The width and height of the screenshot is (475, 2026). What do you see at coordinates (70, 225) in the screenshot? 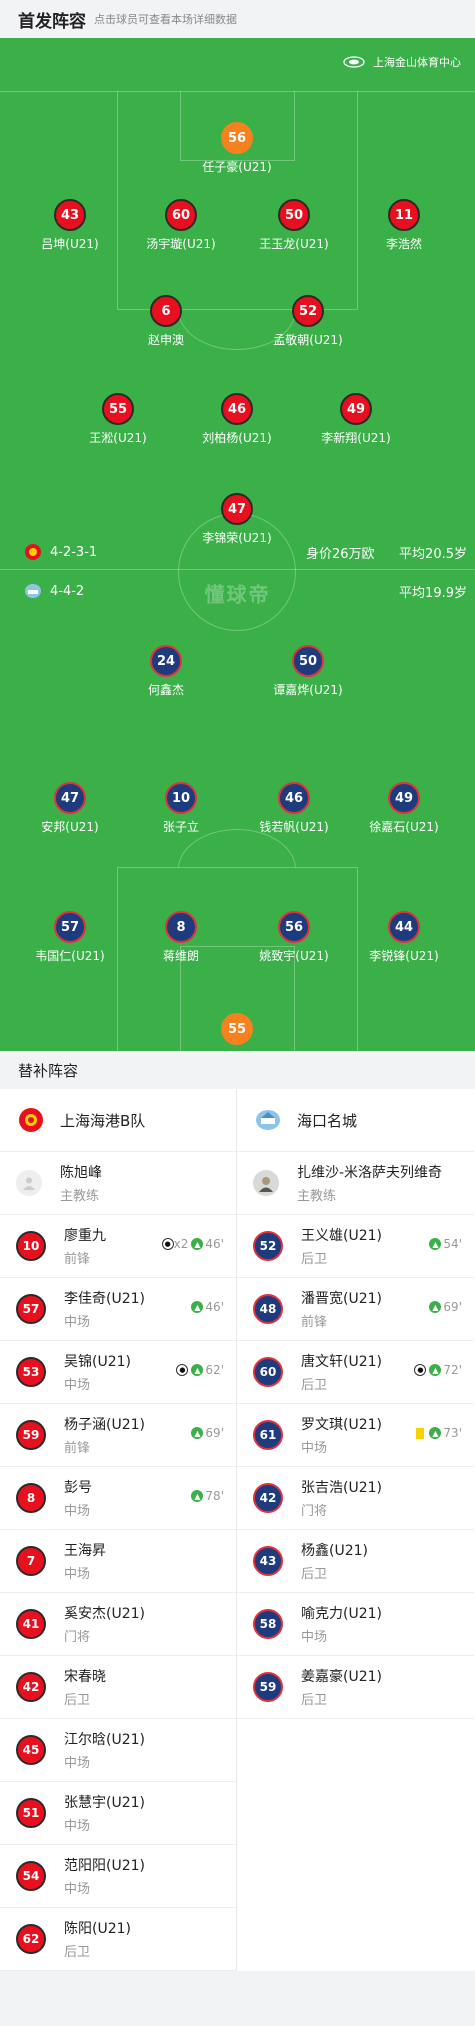
I see `home-player-1: 43 吕坤(U21)` at bounding box center [70, 225].